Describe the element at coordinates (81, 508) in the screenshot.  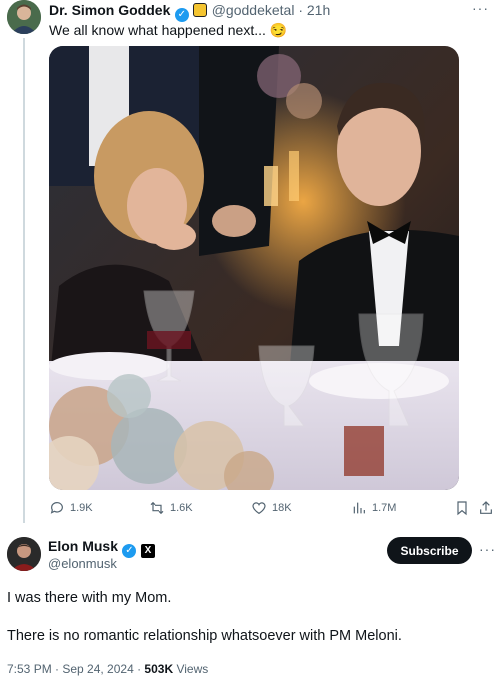
I see `reply-count: 1.9K` at that location.